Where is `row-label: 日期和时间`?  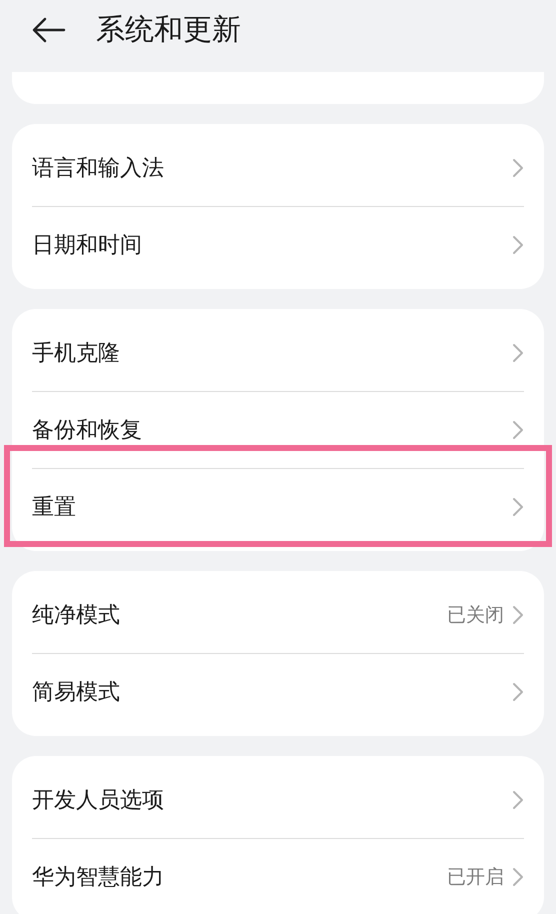 row-label: 日期和时间 is located at coordinates (87, 246).